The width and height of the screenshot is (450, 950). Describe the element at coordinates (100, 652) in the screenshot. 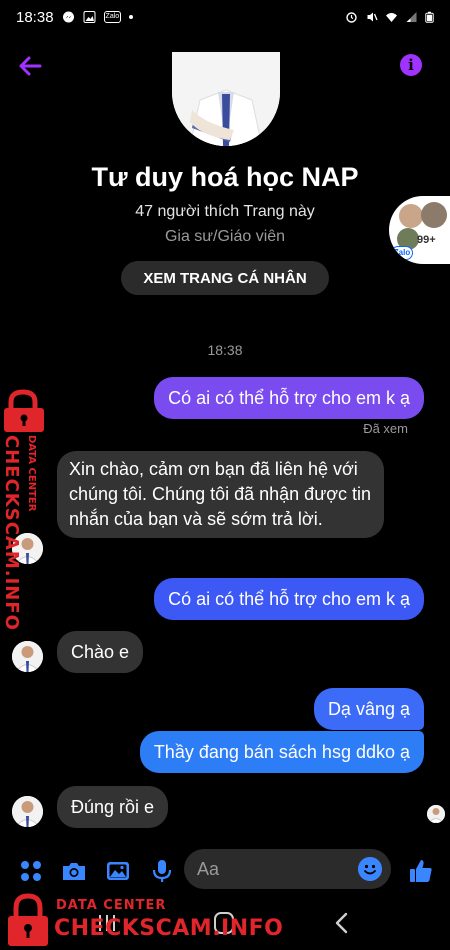

I see `incoming-message: Chào e` at that location.